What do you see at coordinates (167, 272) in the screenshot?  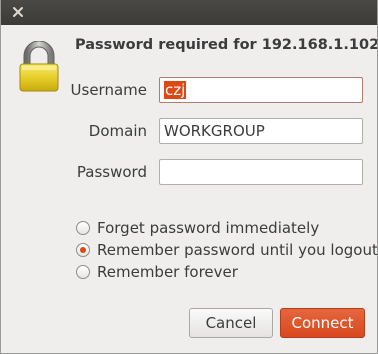 I see `radio-label: Remember forever` at bounding box center [167, 272].